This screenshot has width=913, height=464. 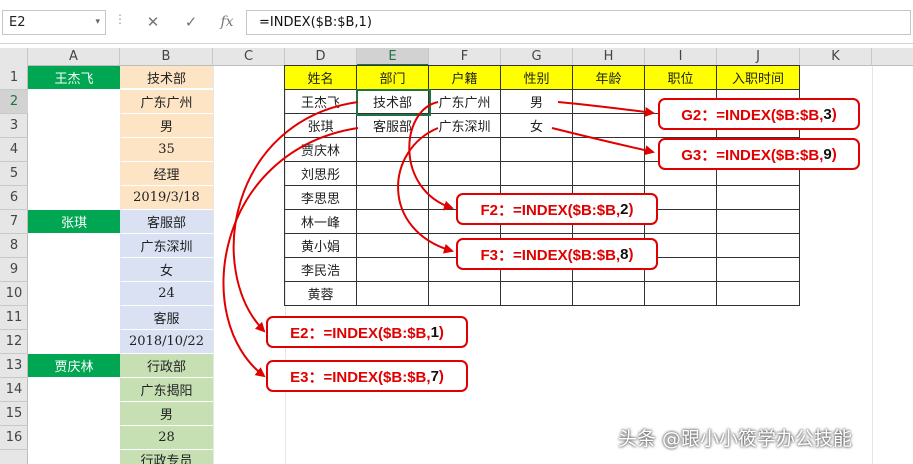 I want to click on cell-a7: 张琪, so click(x=74, y=221).